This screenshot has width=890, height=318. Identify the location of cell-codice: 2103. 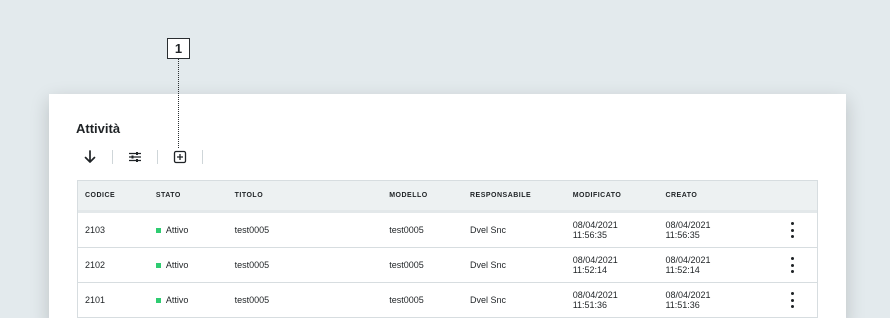
(95, 230).